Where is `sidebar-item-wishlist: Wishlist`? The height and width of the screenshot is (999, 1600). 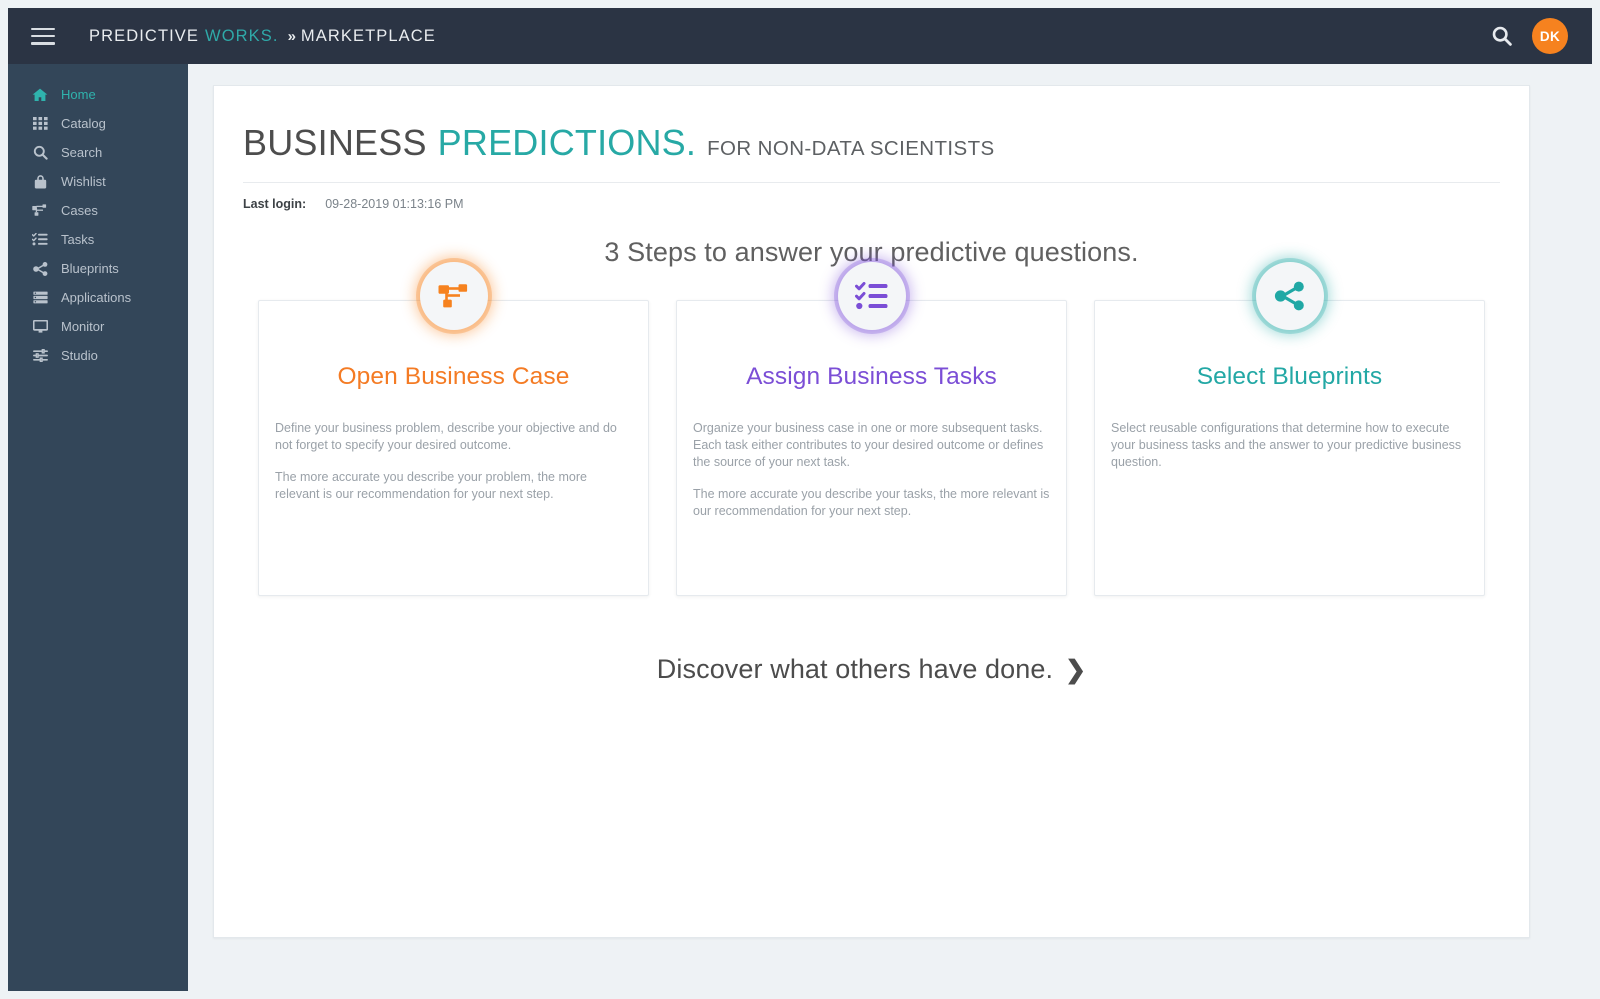
sidebar-item-wishlist: Wishlist is located at coordinates (98, 181).